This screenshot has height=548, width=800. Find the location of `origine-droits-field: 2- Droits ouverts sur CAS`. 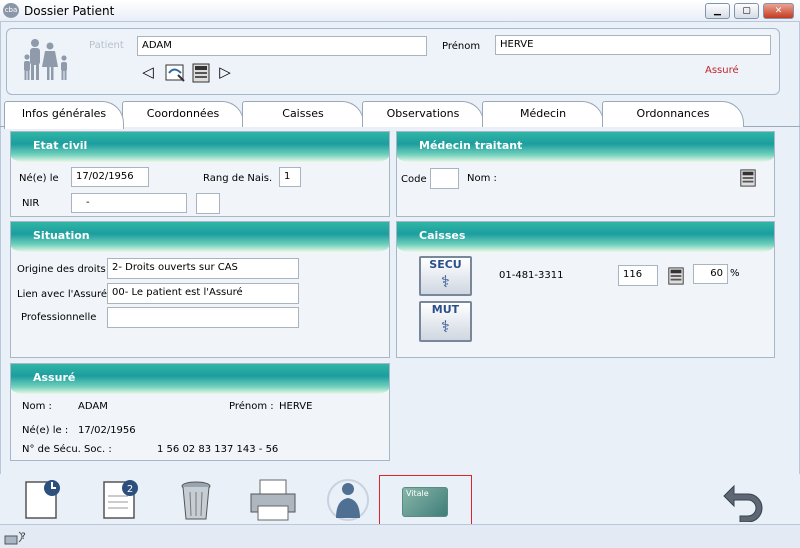

origine-droits-field: 2- Droits ouverts sur CAS is located at coordinates (203, 268).